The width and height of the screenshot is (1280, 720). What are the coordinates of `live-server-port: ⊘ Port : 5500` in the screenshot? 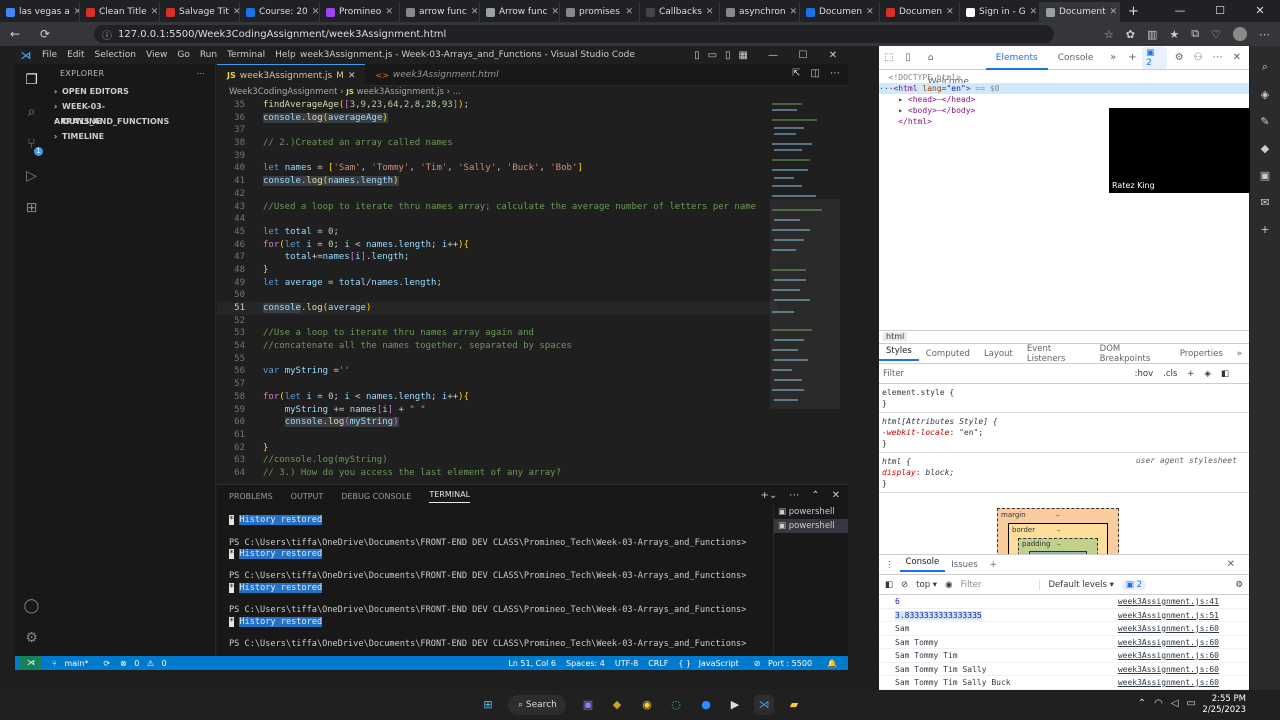 It's located at (785, 663).